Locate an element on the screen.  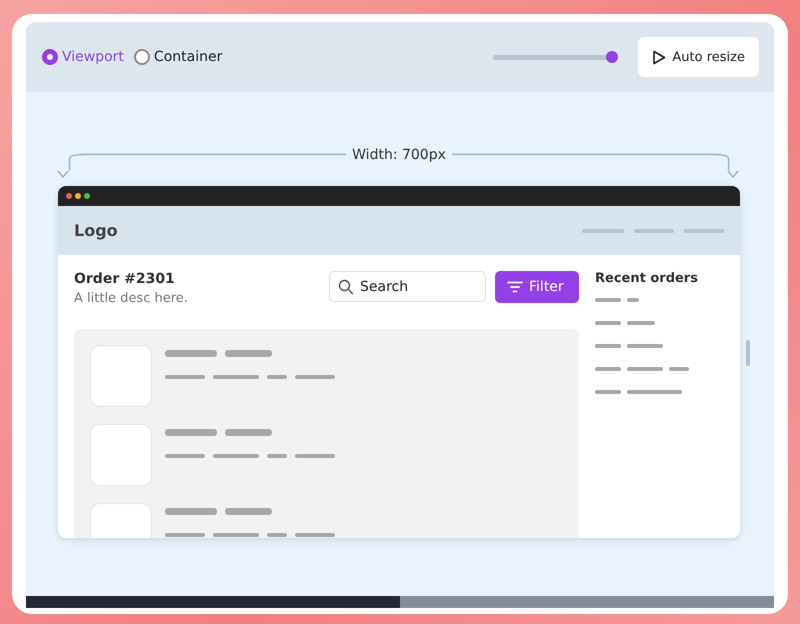
radio-label: Container is located at coordinates (188, 57).